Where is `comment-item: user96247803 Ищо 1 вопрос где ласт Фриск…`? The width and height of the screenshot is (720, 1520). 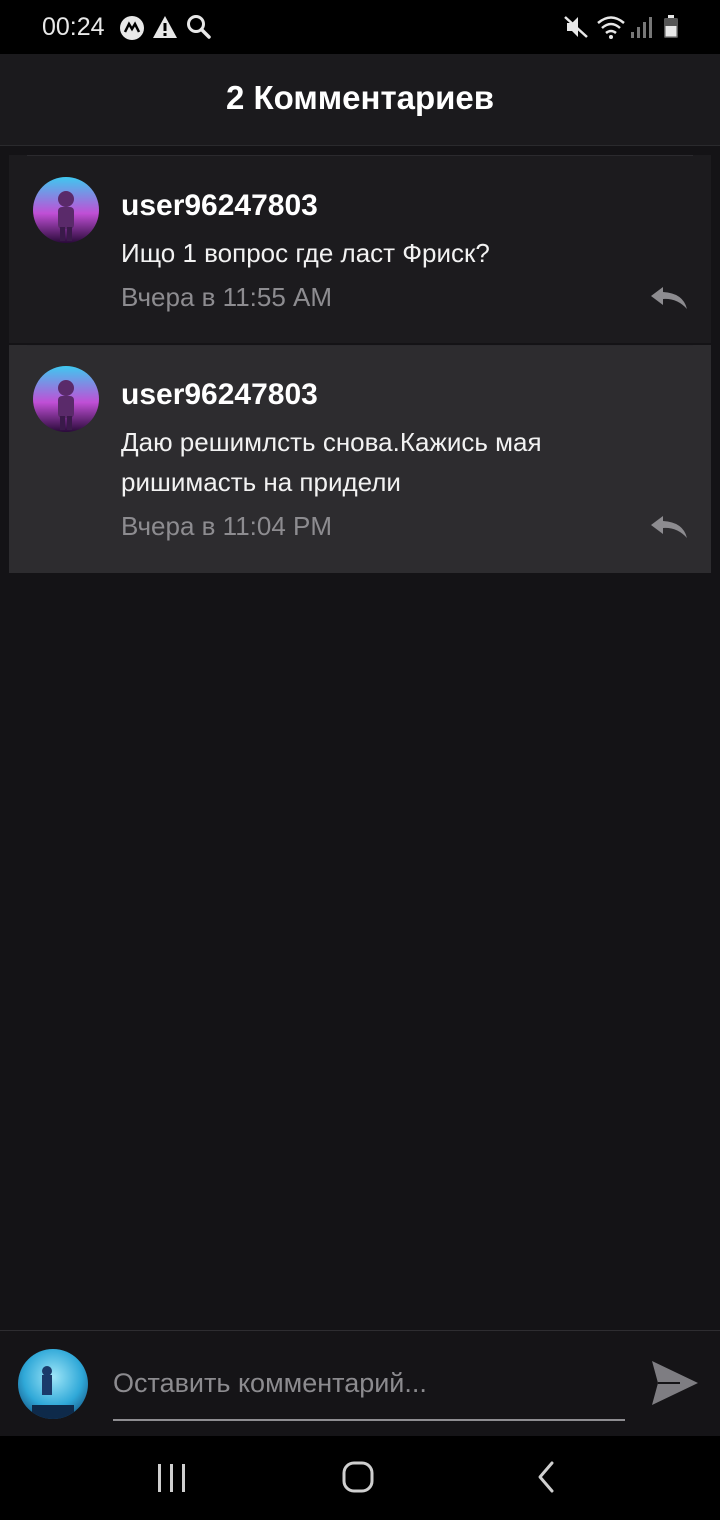 comment-item: user96247803 Ищо 1 вопрос где ласт Фриск… is located at coordinates (360, 249).